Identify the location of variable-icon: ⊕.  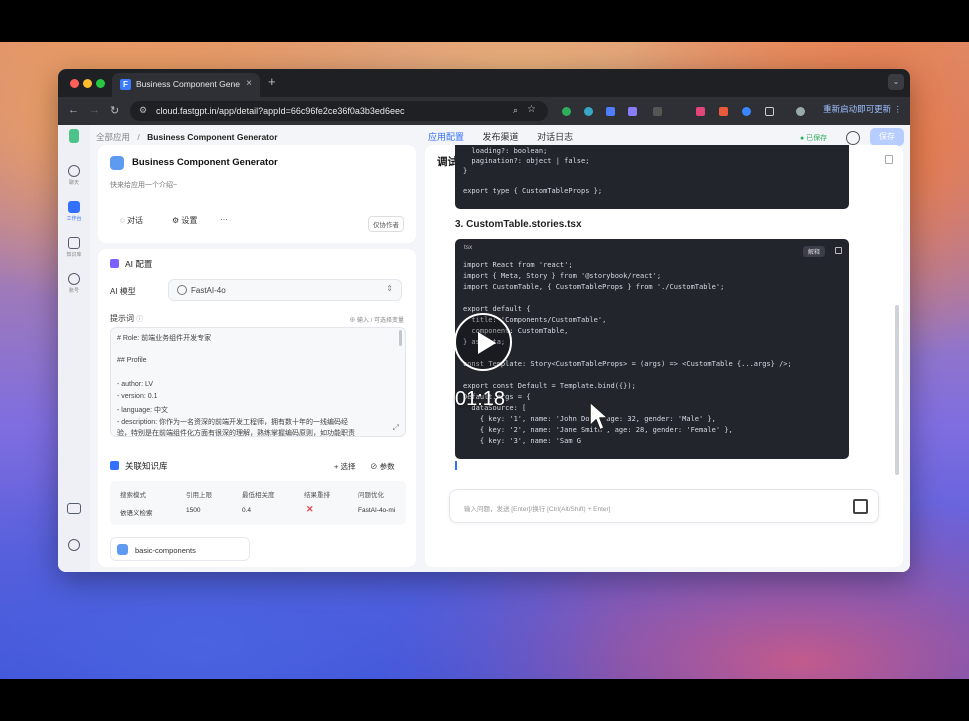
(353, 321).